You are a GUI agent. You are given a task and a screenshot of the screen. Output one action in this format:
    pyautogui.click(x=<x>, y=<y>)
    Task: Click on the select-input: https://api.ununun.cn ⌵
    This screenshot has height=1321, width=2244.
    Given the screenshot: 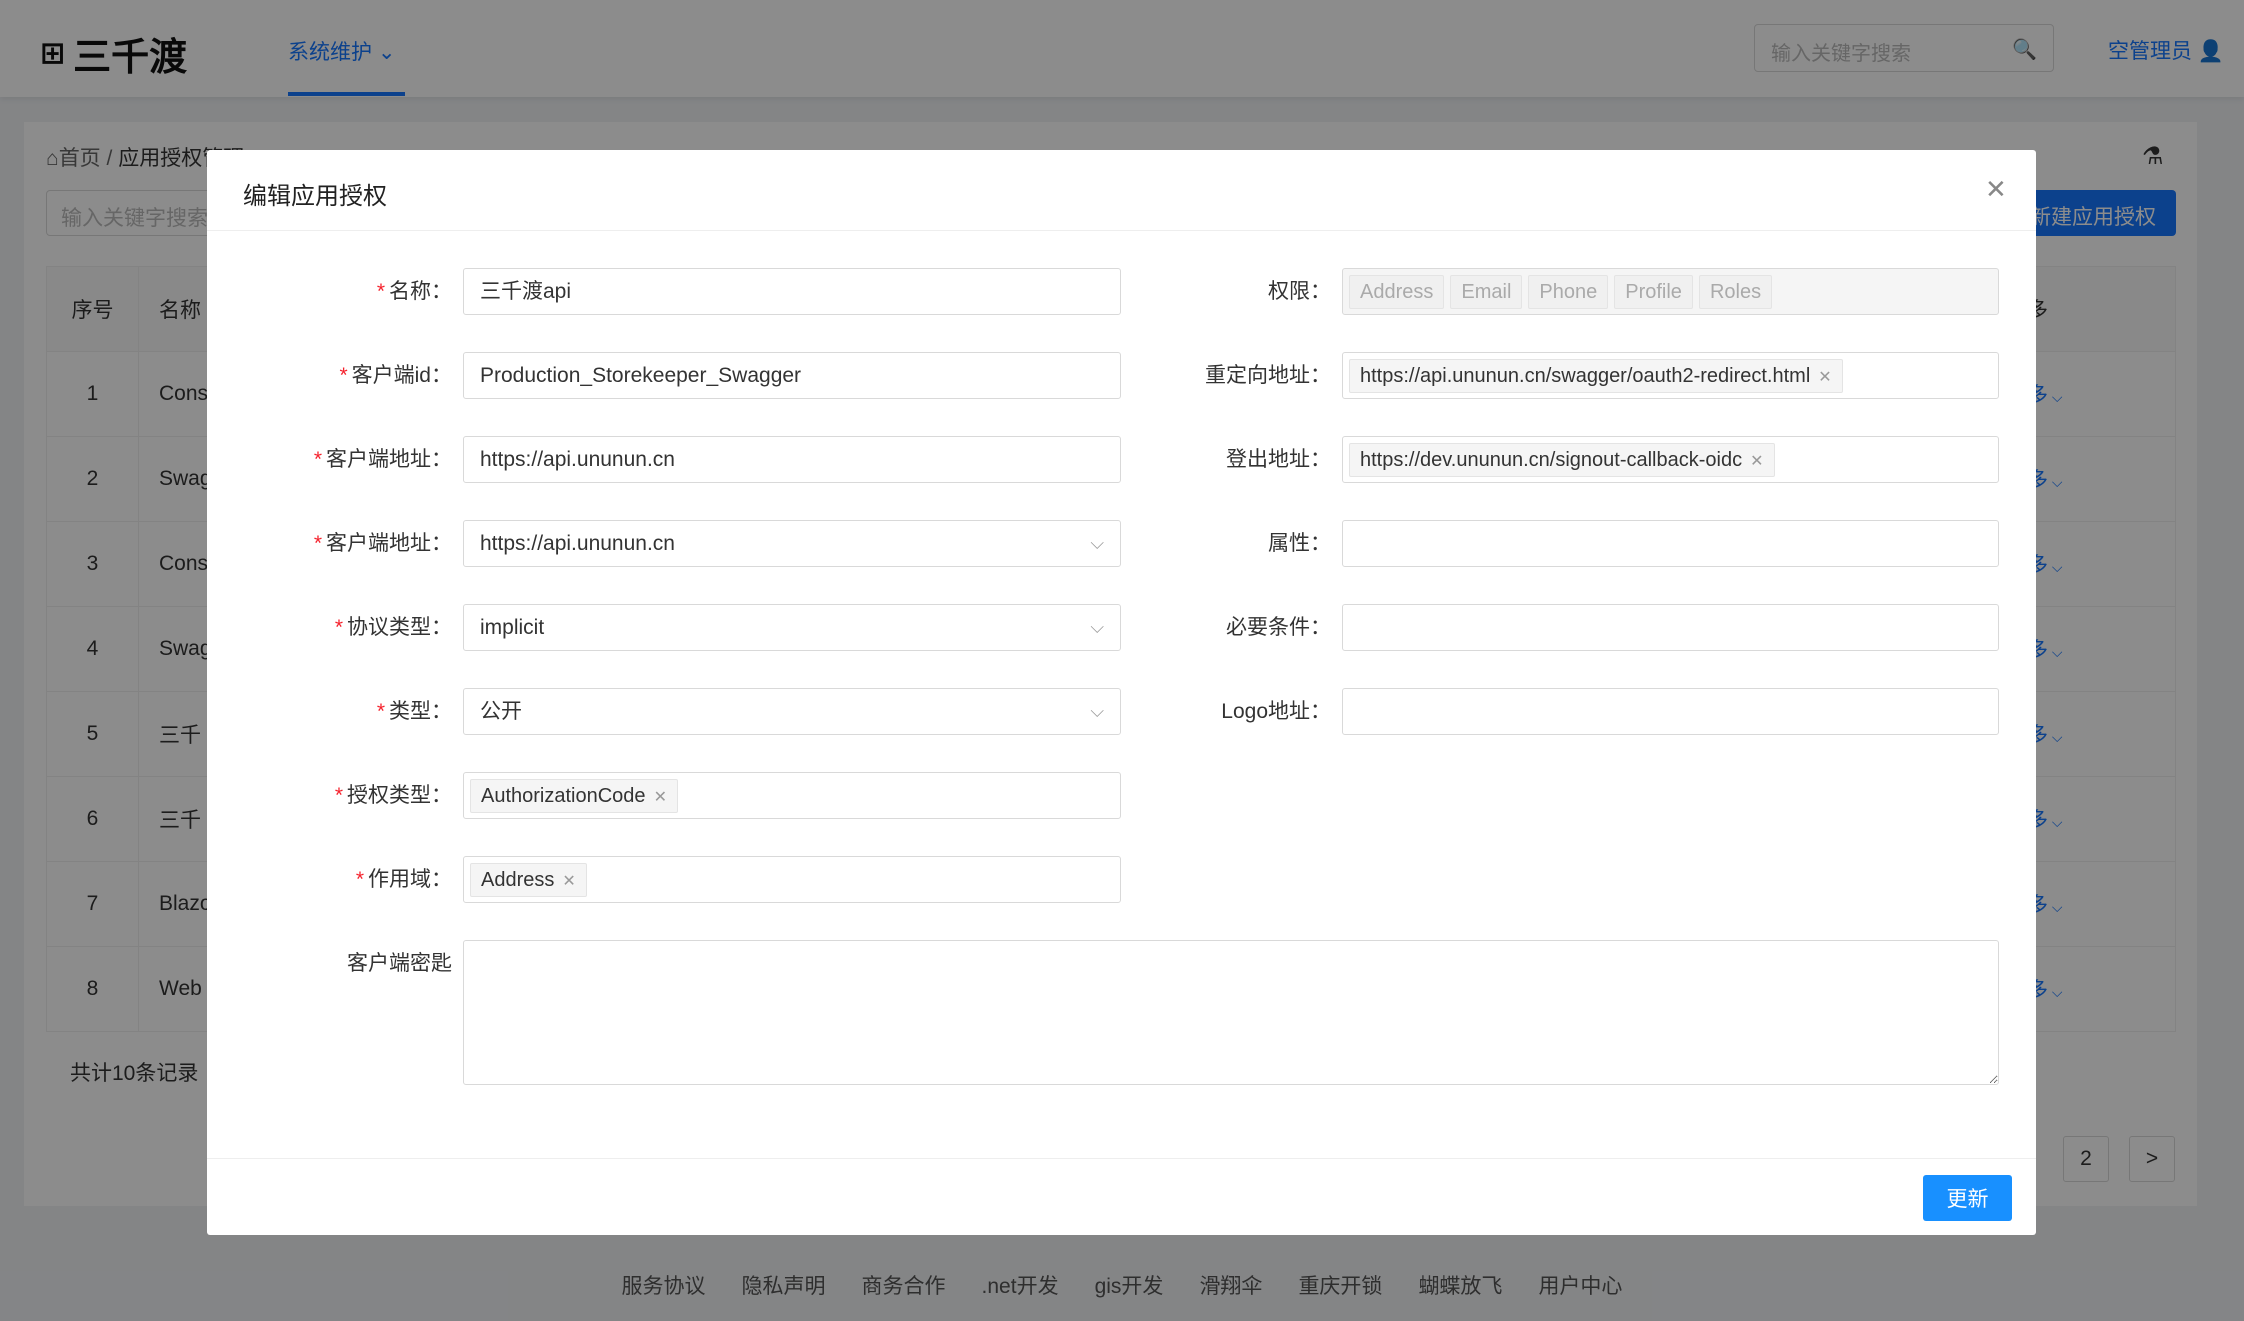 What is the action you would take?
    pyautogui.click(x=792, y=543)
    